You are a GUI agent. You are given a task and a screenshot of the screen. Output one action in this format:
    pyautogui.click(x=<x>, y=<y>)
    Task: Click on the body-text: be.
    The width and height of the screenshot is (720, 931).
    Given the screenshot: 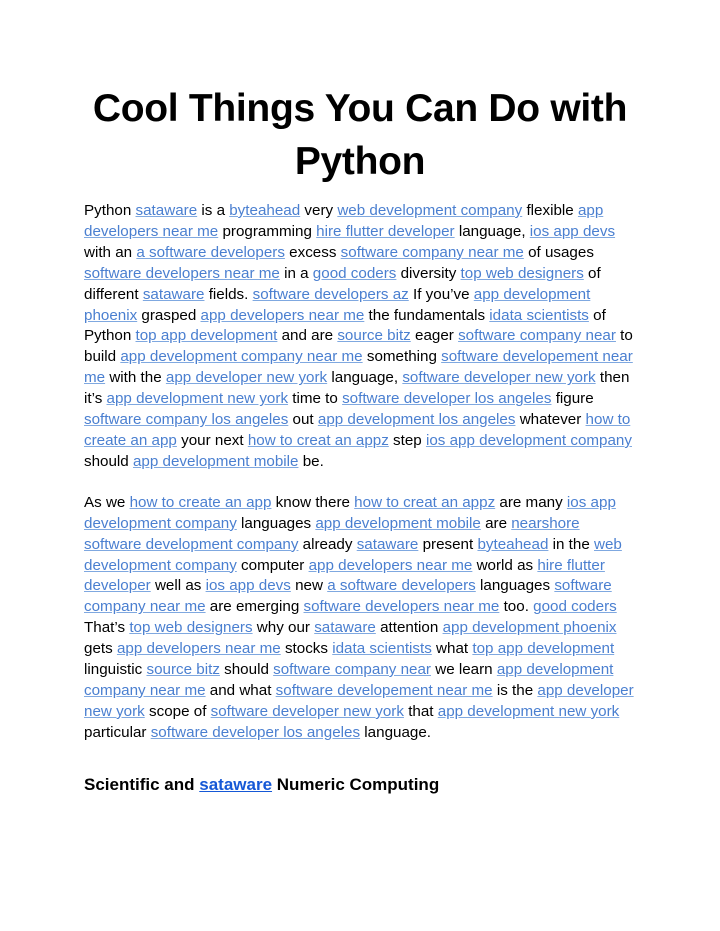 What is the action you would take?
    pyautogui.click(x=311, y=461)
    